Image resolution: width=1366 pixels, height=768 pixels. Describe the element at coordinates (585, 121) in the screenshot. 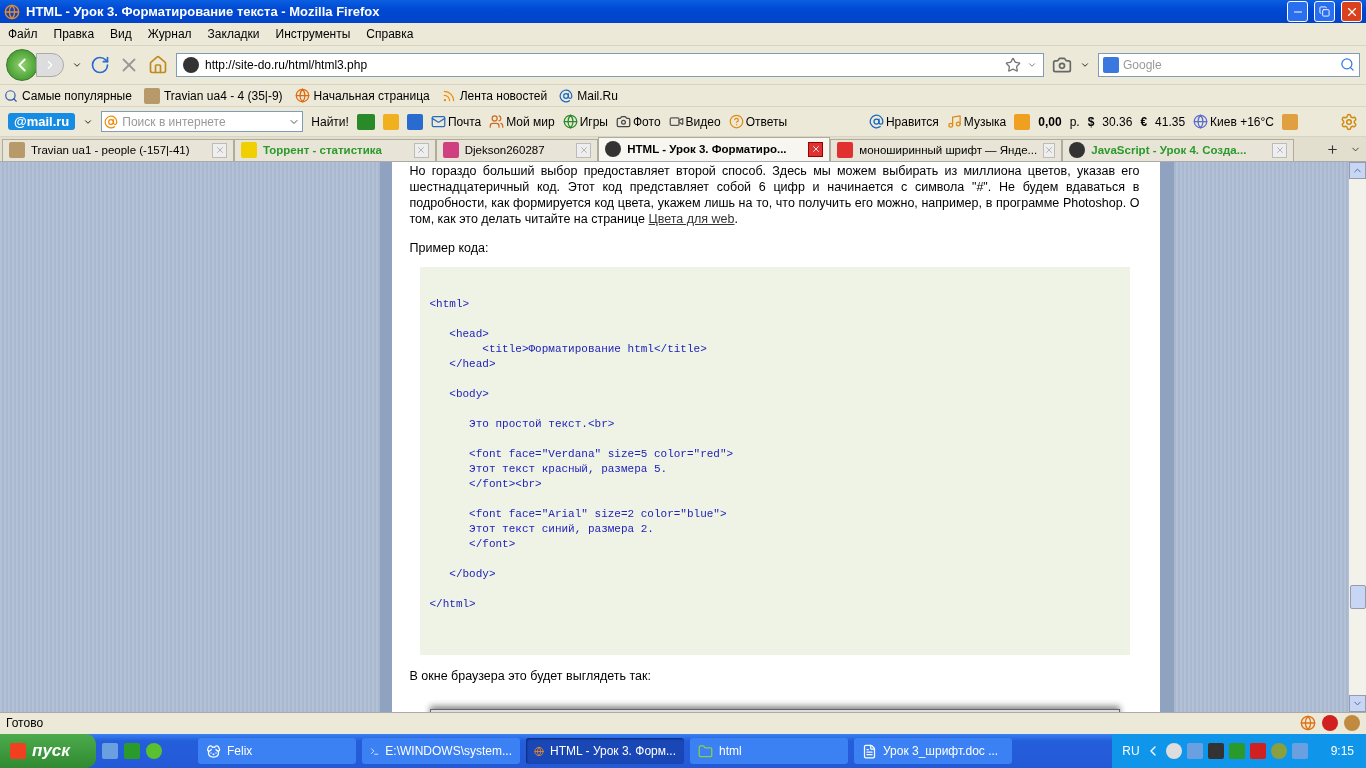

I see `toolbar-link: Игры` at that location.